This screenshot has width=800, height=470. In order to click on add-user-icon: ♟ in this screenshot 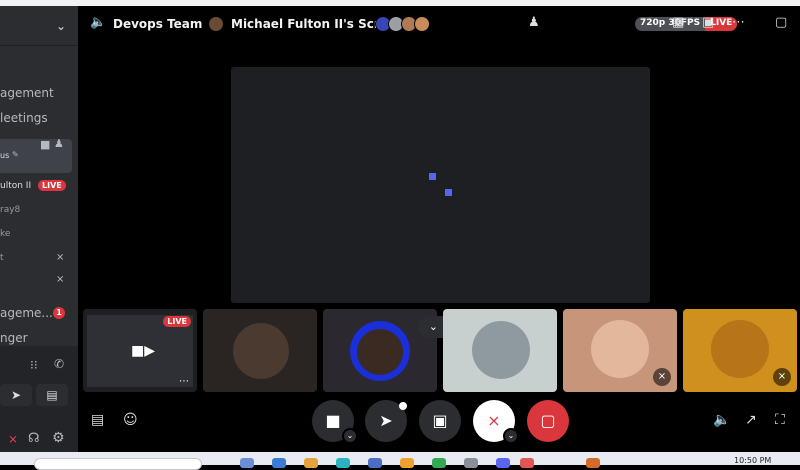, I will do `click(59, 143)`.